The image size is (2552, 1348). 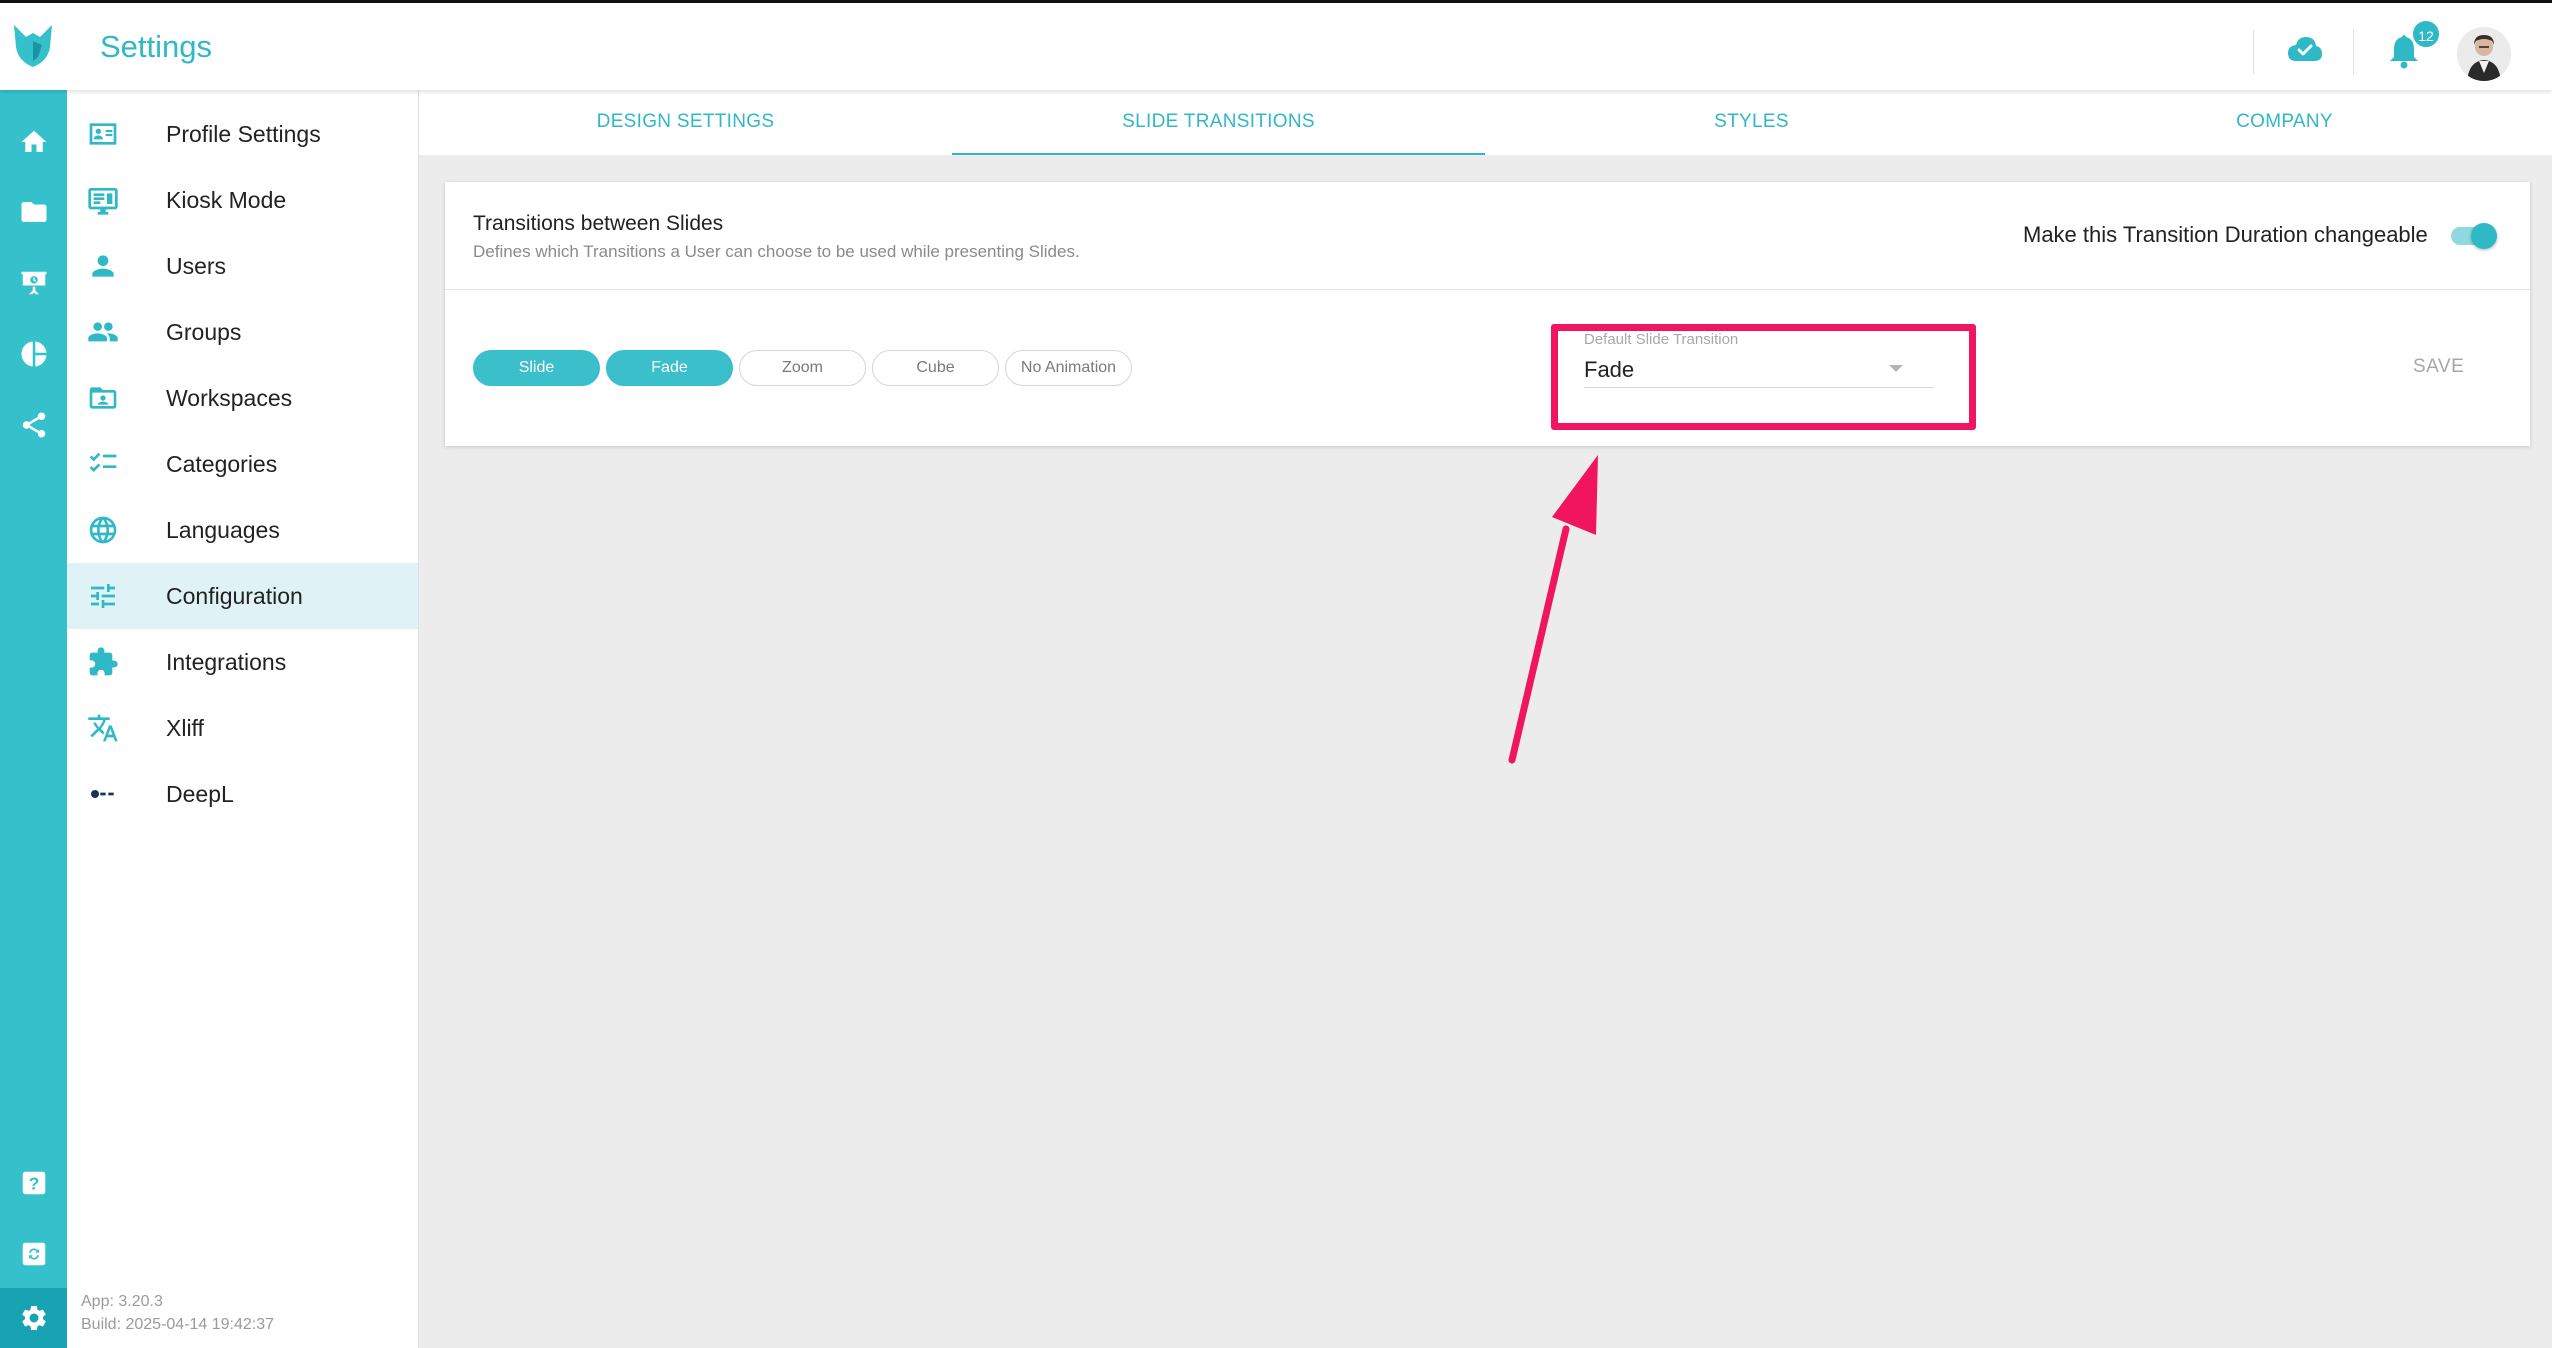 I want to click on icon-rail: ?, so click(x=33, y=719).